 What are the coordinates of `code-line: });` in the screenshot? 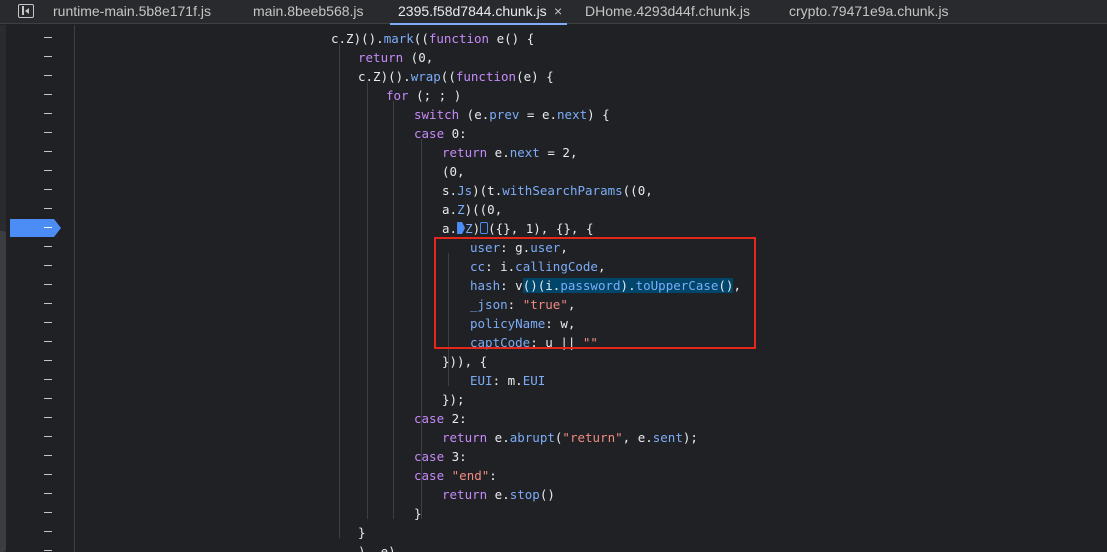 It's located at (553, 399).